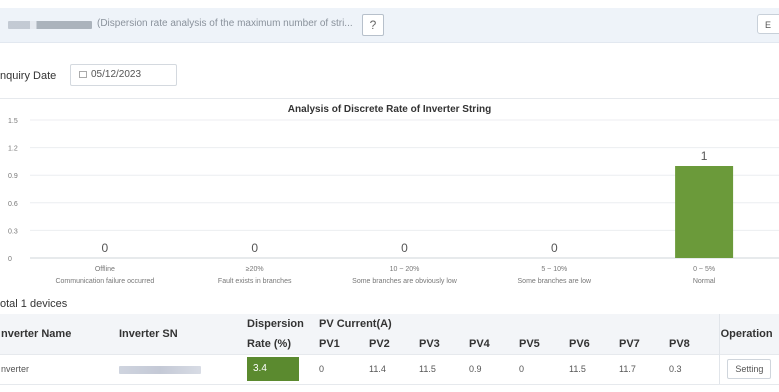  I want to click on y-tick-label: 1.5, so click(13, 121).